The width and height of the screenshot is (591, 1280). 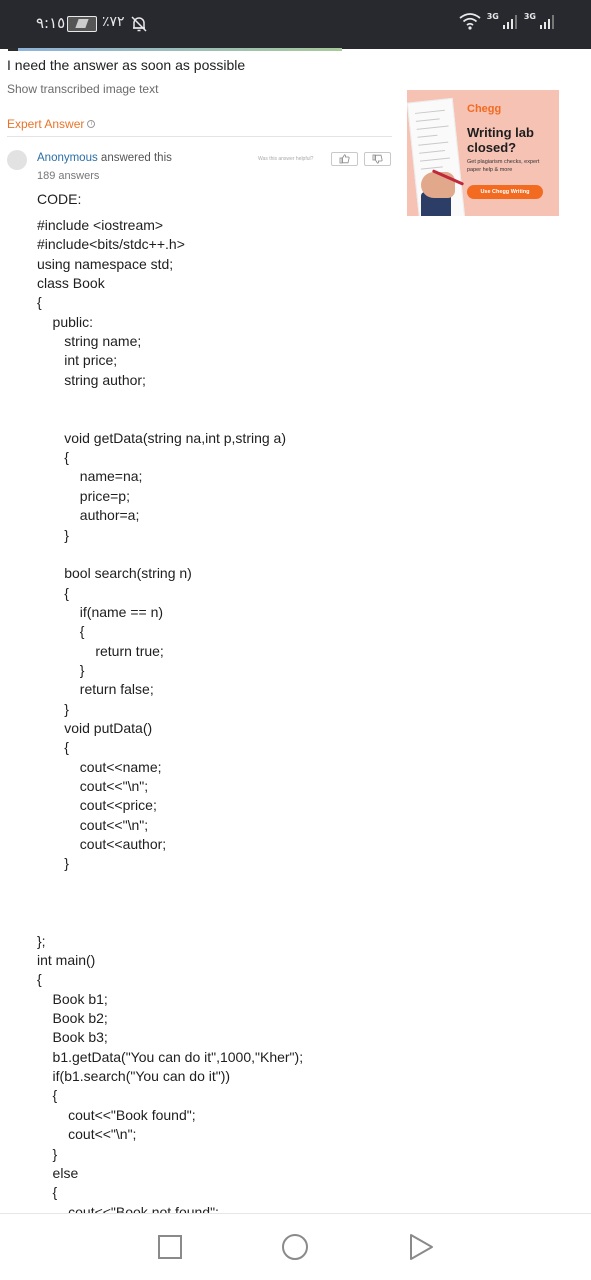 What do you see at coordinates (505, 192) in the screenshot?
I see `ad-cta-button: Use Chegg Writing` at bounding box center [505, 192].